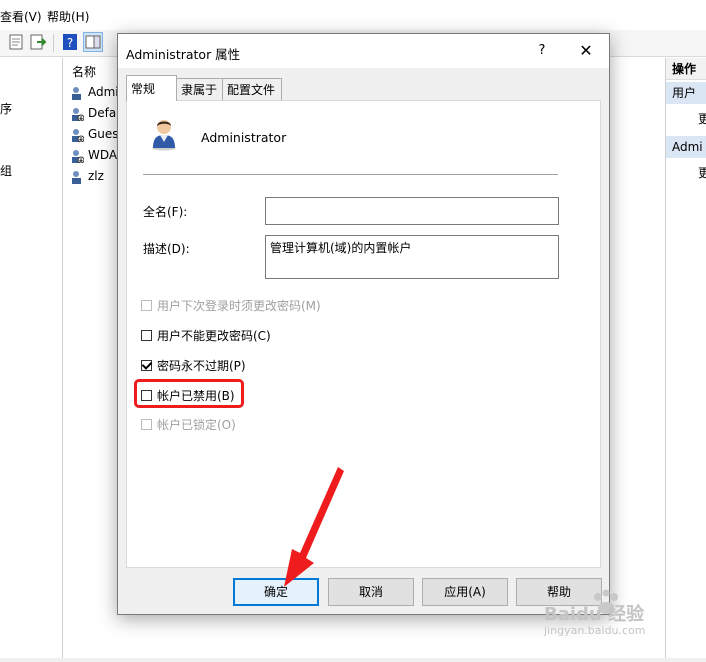  What do you see at coordinates (350, 174) in the screenshot?
I see `divider` at bounding box center [350, 174].